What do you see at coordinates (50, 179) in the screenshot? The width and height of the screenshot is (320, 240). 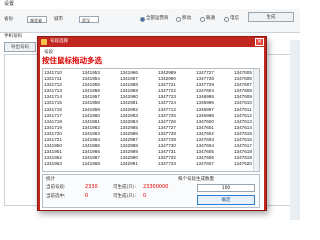 I see `stats-section-label: 统计` at bounding box center [50, 179].